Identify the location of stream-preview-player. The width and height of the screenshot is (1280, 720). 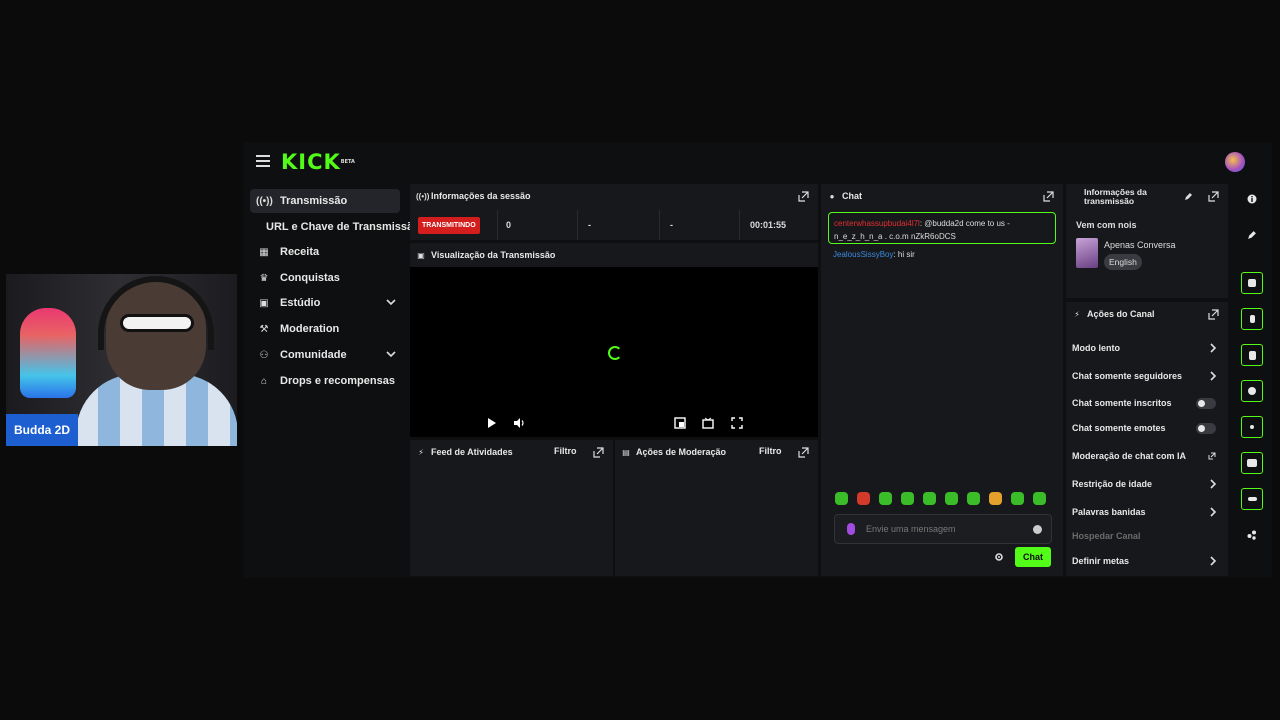
(614, 352).